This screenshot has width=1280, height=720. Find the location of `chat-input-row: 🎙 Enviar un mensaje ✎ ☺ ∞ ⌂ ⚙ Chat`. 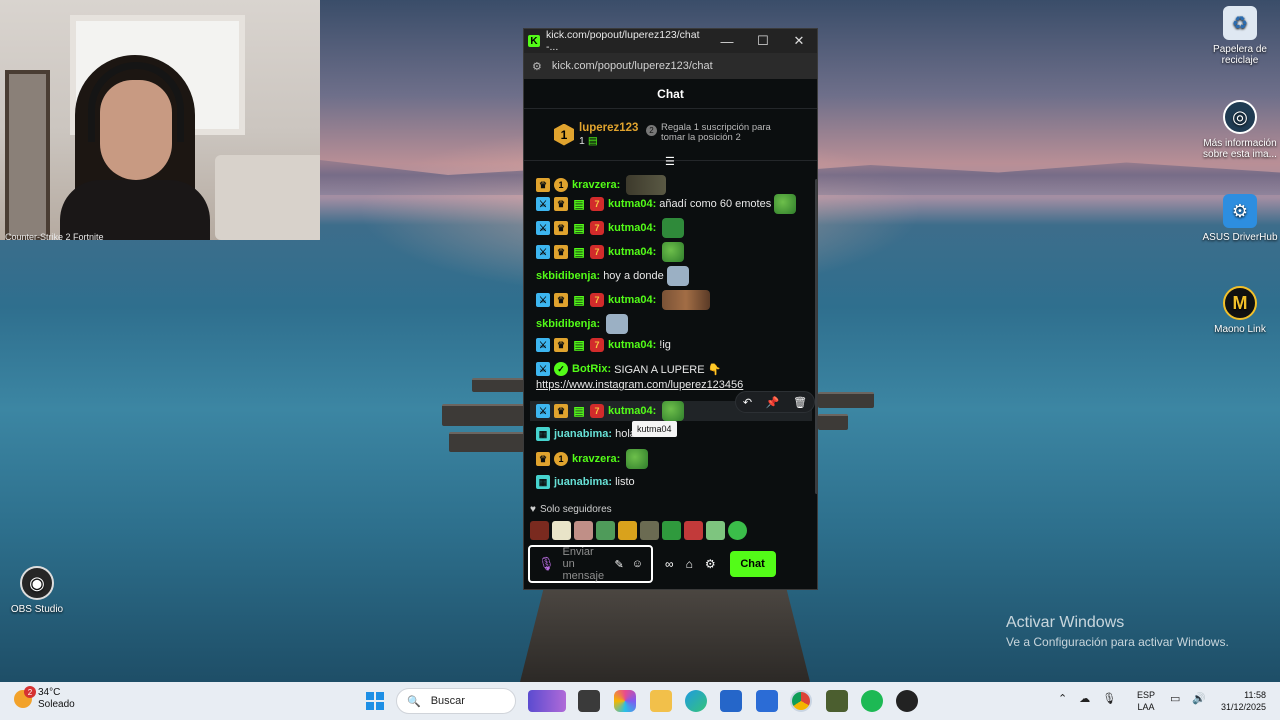

chat-input-row: 🎙 Enviar un mensaje ✎ ☺ ∞ ⌂ ⚙ Chat is located at coordinates (671, 564).